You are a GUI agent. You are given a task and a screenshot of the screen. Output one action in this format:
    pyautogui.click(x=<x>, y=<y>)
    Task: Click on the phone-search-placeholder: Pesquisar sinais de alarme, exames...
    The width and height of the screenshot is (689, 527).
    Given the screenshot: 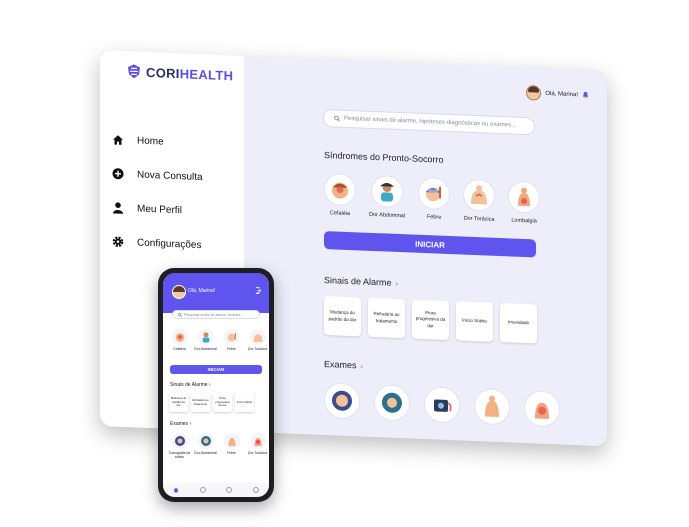 What is the action you would take?
    pyautogui.click(x=214, y=314)
    